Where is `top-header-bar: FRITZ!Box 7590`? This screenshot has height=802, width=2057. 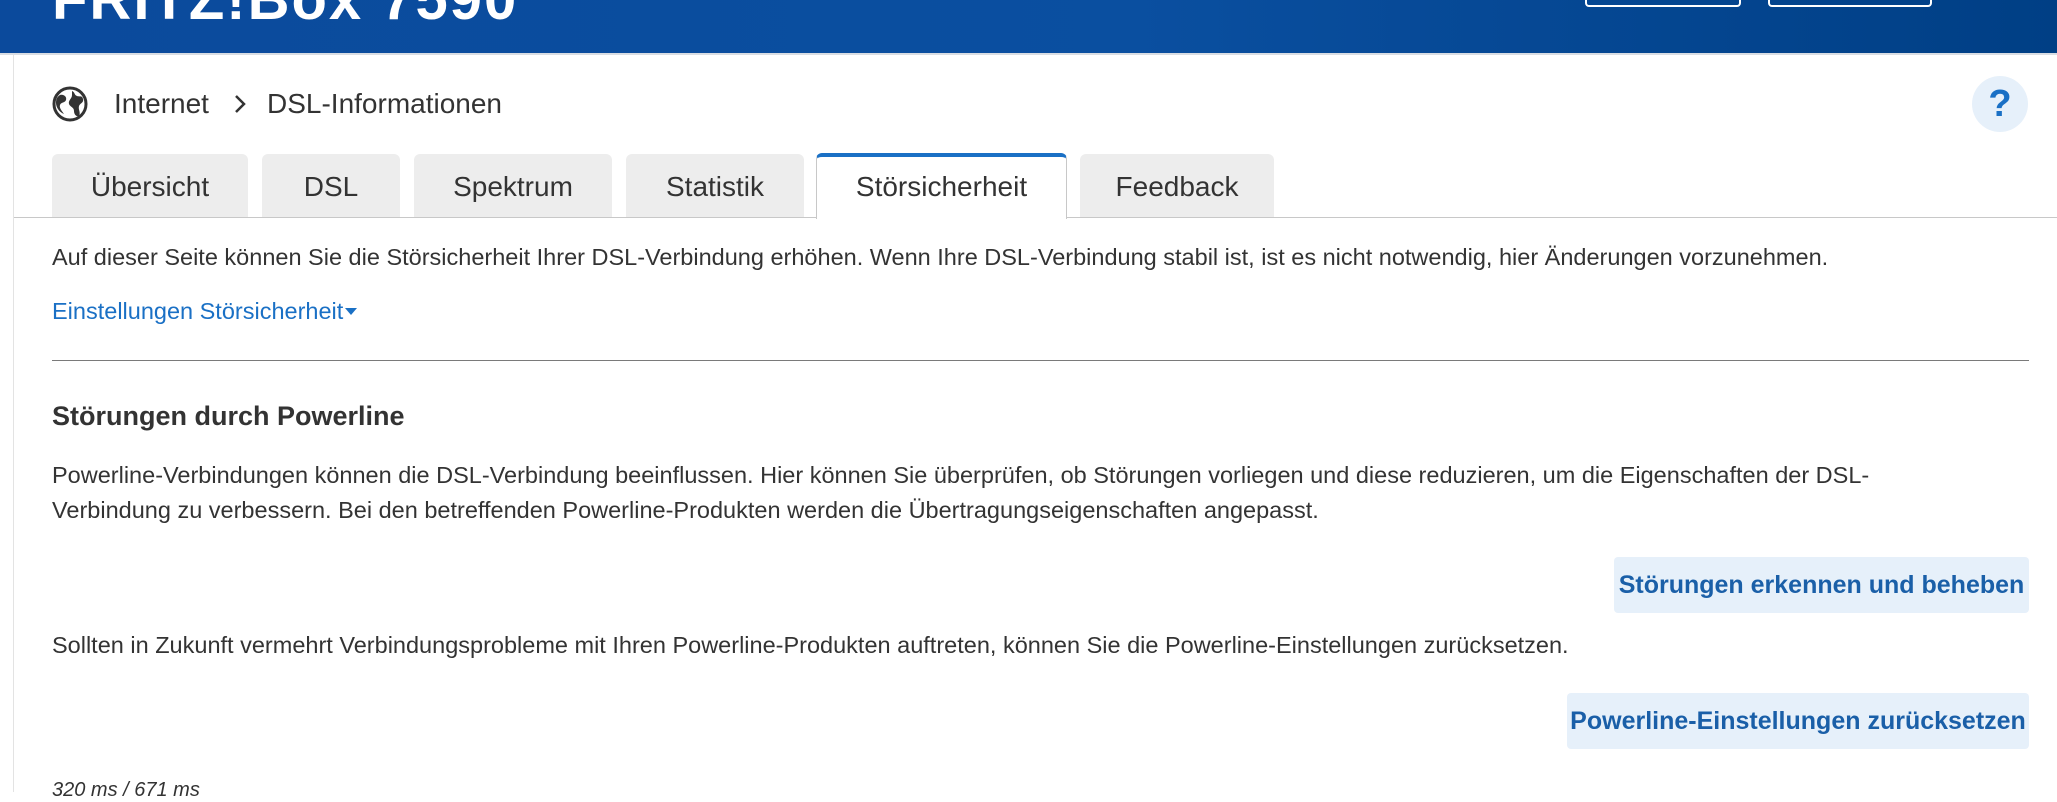
top-header-bar: FRITZ!Box 7590 is located at coordinates (1028, 26).